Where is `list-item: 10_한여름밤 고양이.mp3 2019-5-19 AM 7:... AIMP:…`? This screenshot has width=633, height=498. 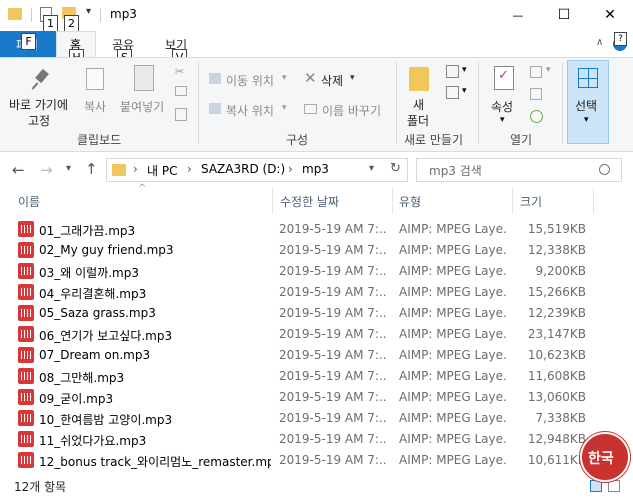 list-item: 10_한여름밤 고양이.mp3 2019-5-19 AM 7:... AIMP:… is located at coordinates (316, 418).